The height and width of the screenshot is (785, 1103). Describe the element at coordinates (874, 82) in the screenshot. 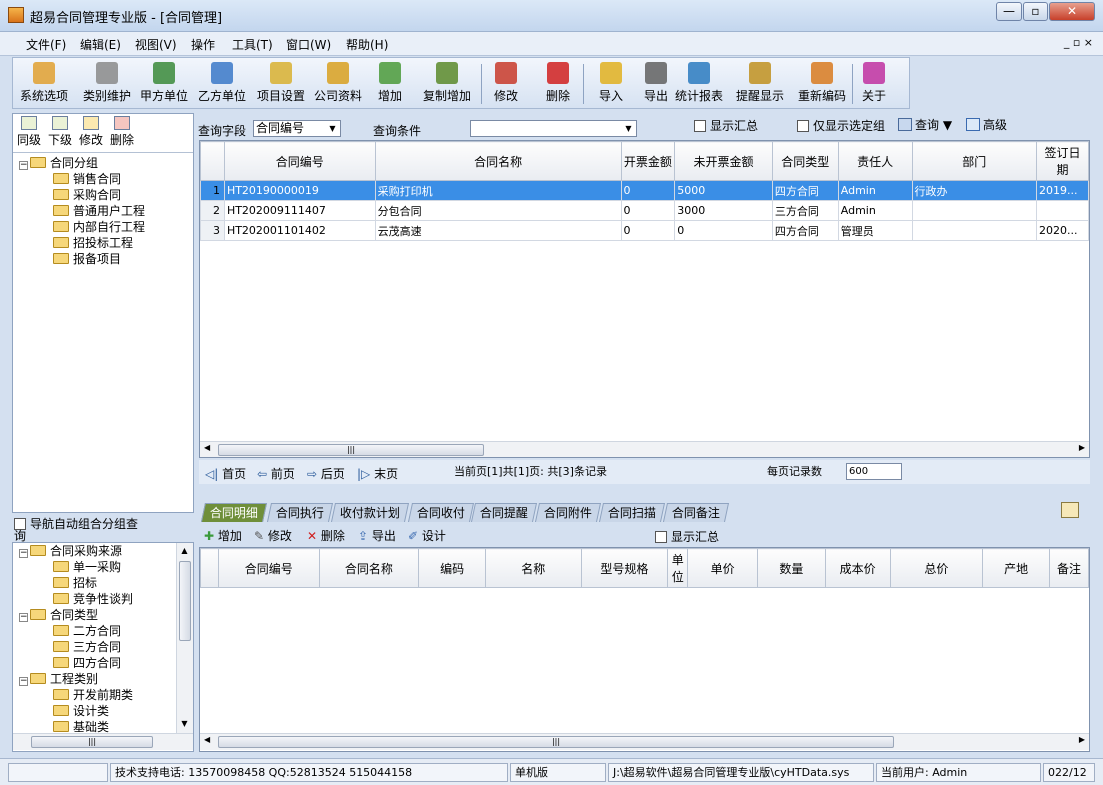

I see `toolbar-question-button: 关于` at that location.